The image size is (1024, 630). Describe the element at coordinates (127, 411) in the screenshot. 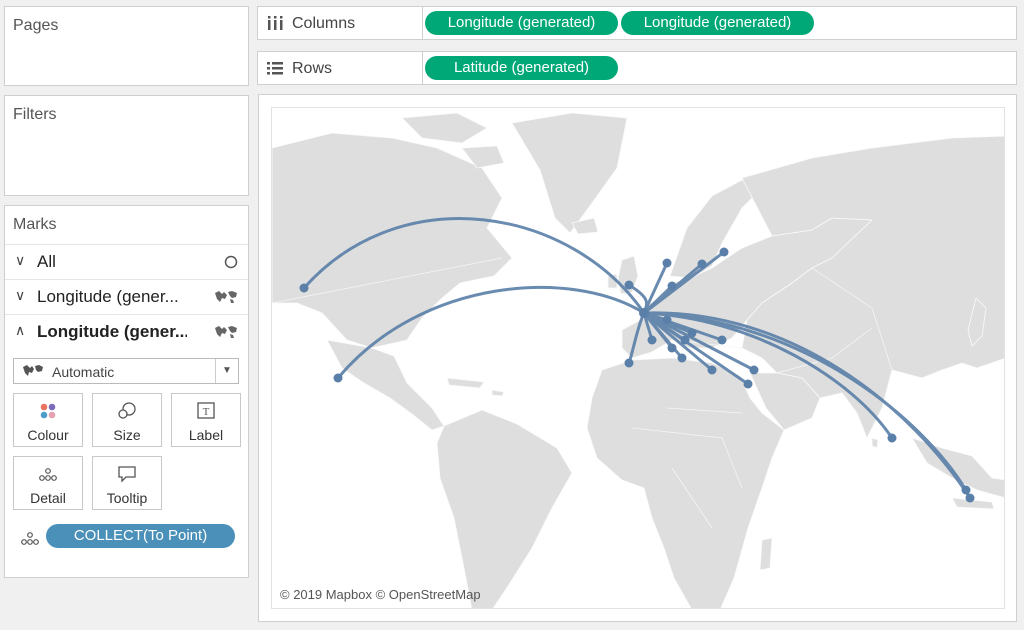

I see `size-icon` at that location.